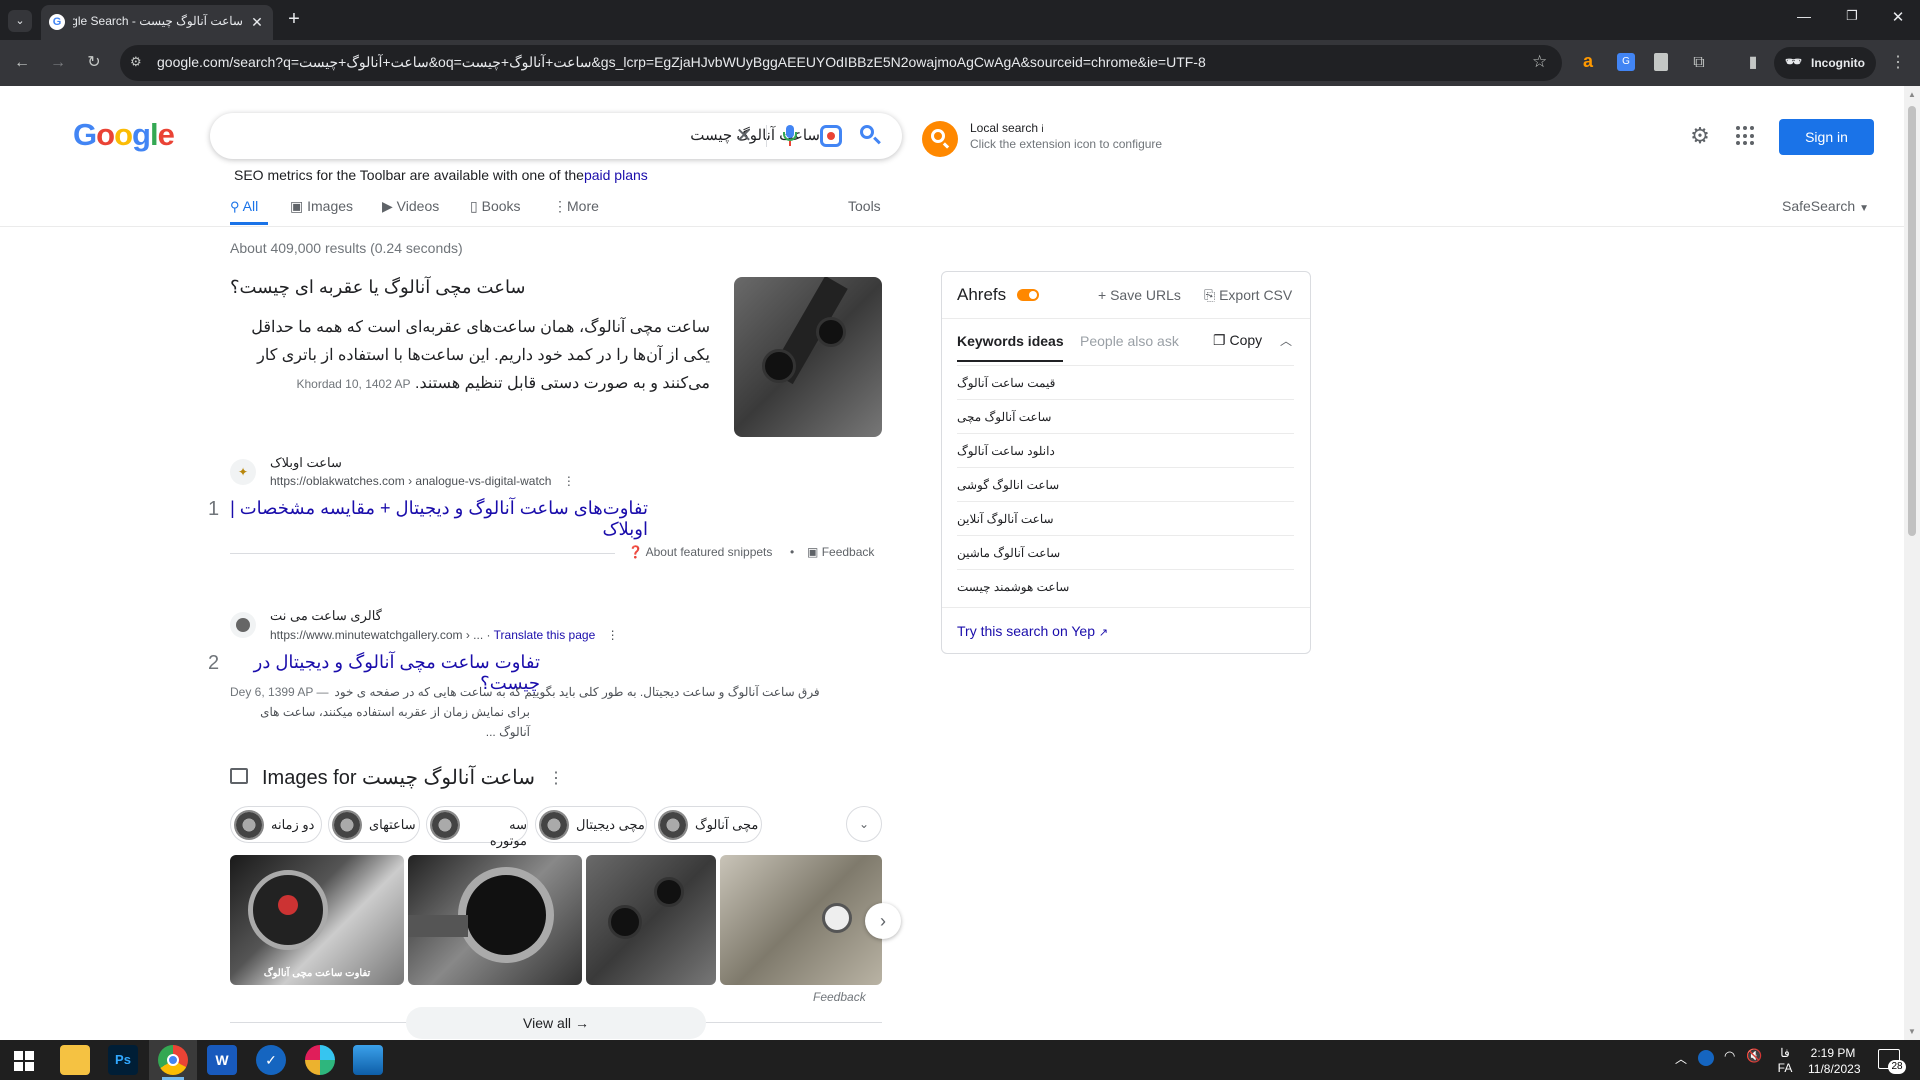 The height and width of the screenshot is (1080, 1920). I want to click on search-box: ساعت آنالوگ چیست ✕, so click(556, 136).